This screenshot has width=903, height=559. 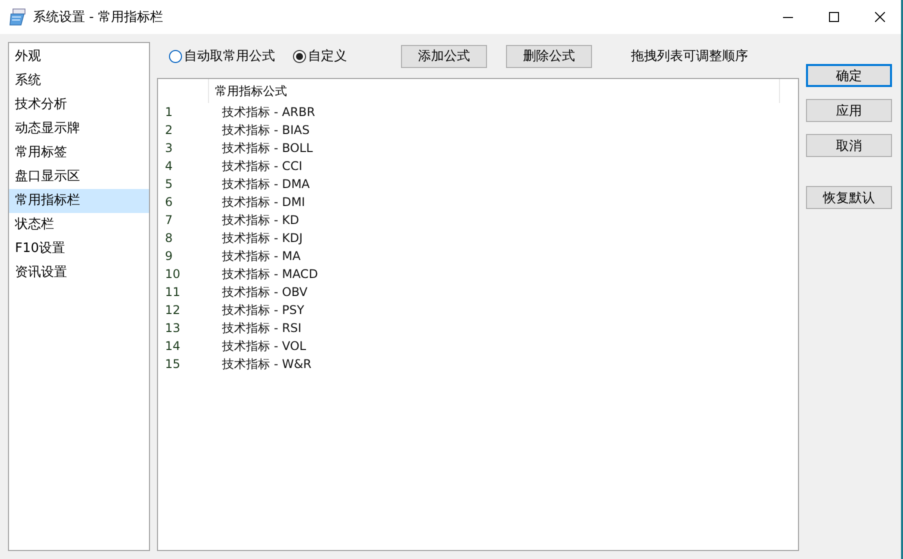 What do you see at coordinates (222, 56) in the screenshot?
I see `radio-option: 自动取常用公式` at bounding box center [222, 56].